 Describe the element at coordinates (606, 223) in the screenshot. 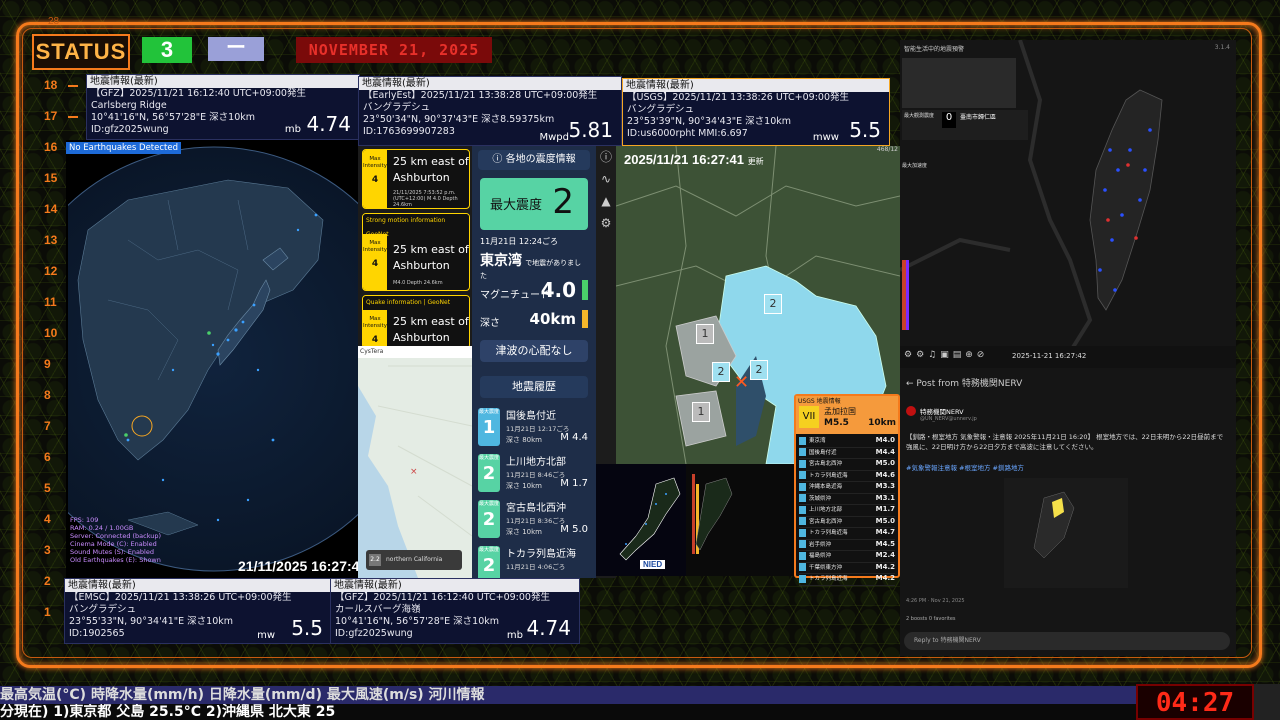

I see `gear-icon: ⚙` at that location.